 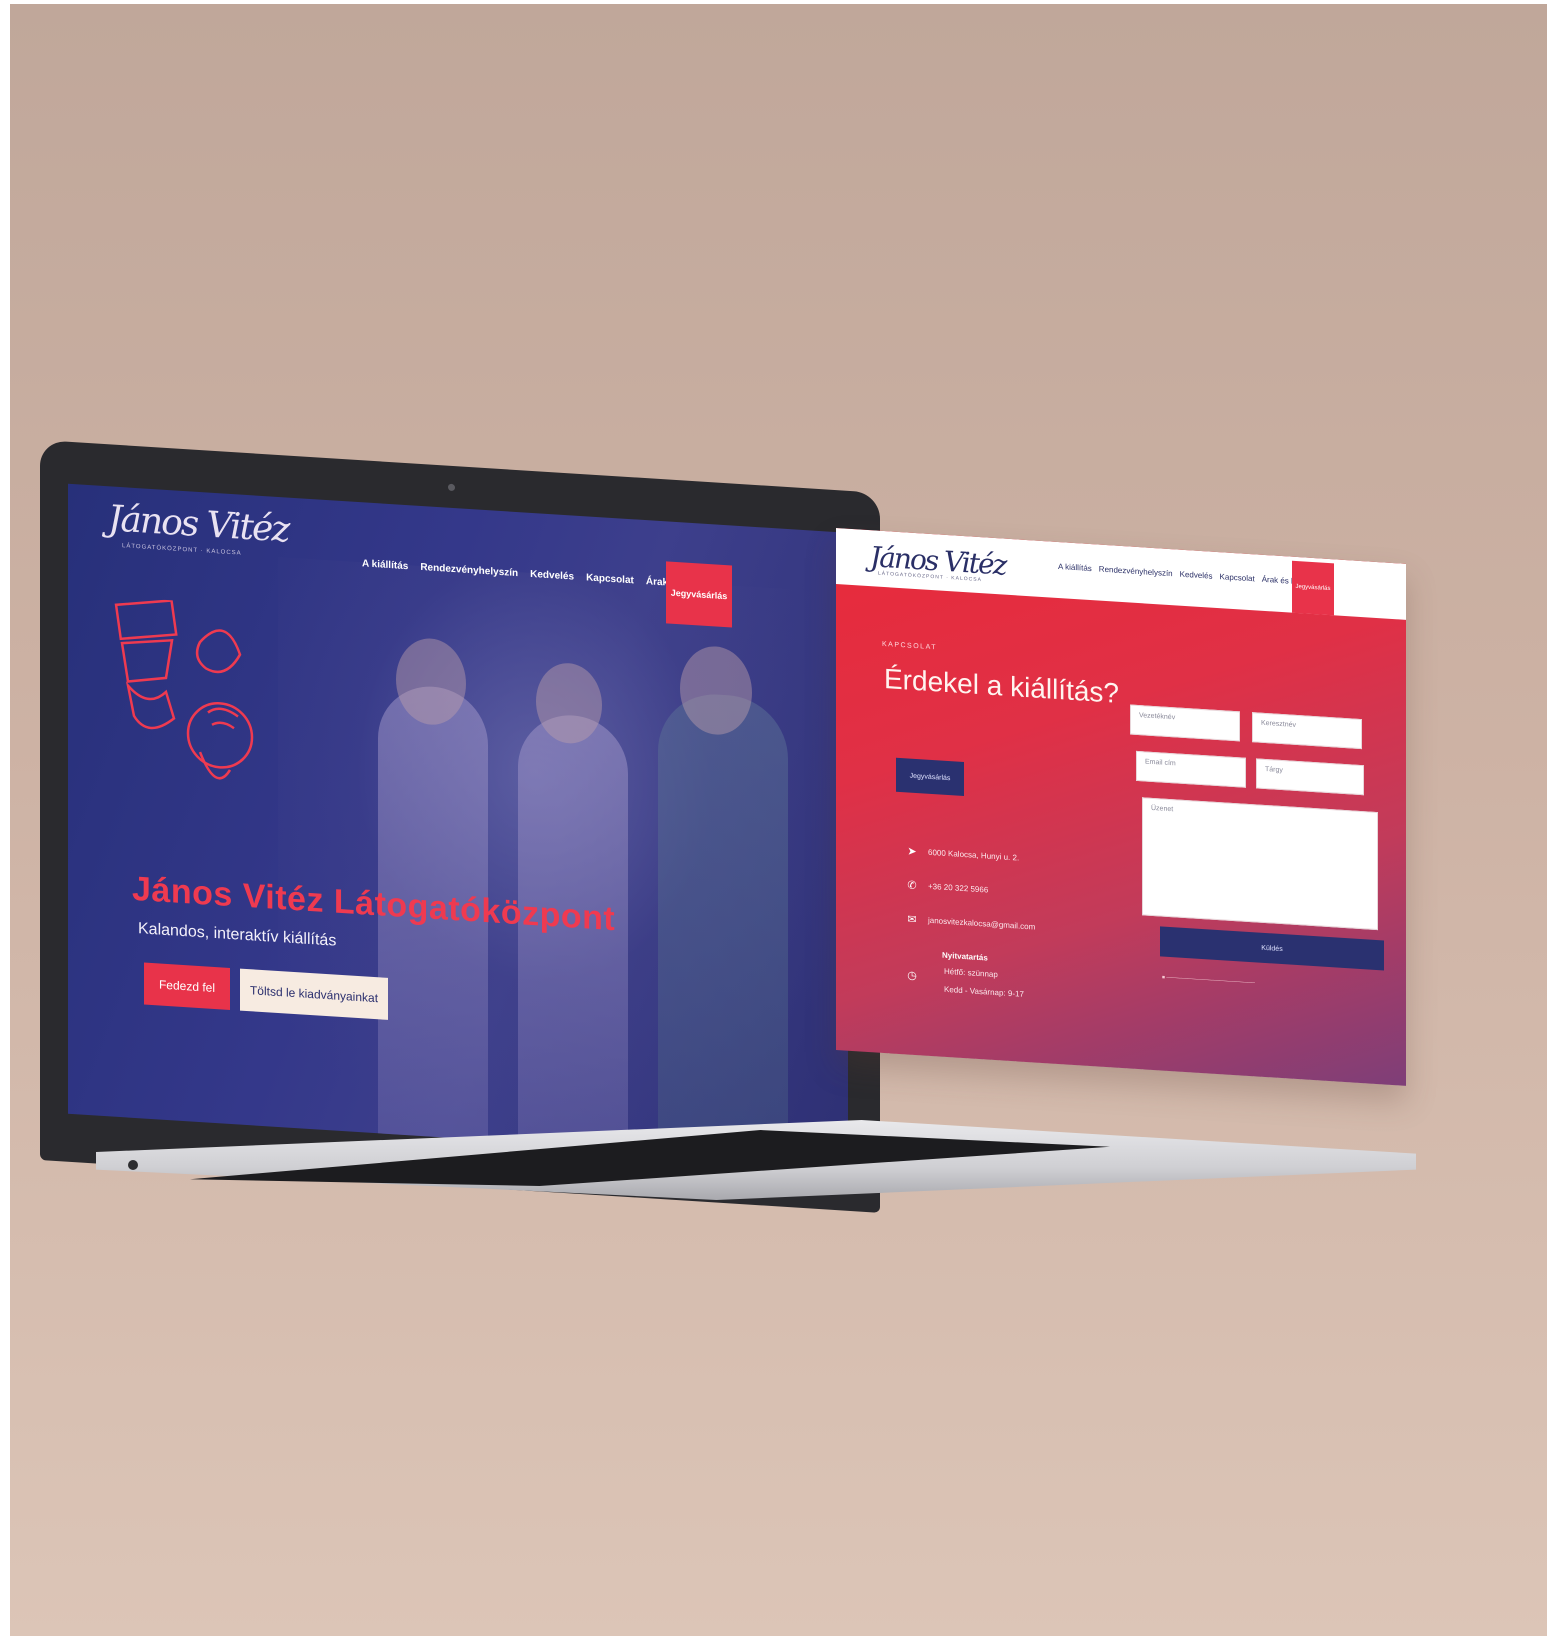 I want to click on clock-icon: ◷, so click(x=912, y=976).